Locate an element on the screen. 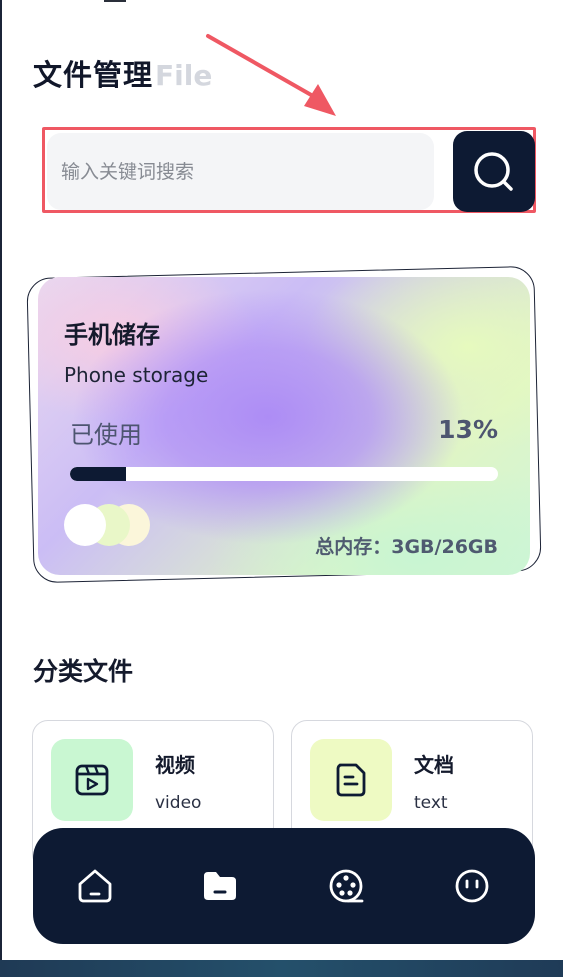 The height and width of the screenshot is (977, 563). profile-icon is located at coordinates (472, 886).